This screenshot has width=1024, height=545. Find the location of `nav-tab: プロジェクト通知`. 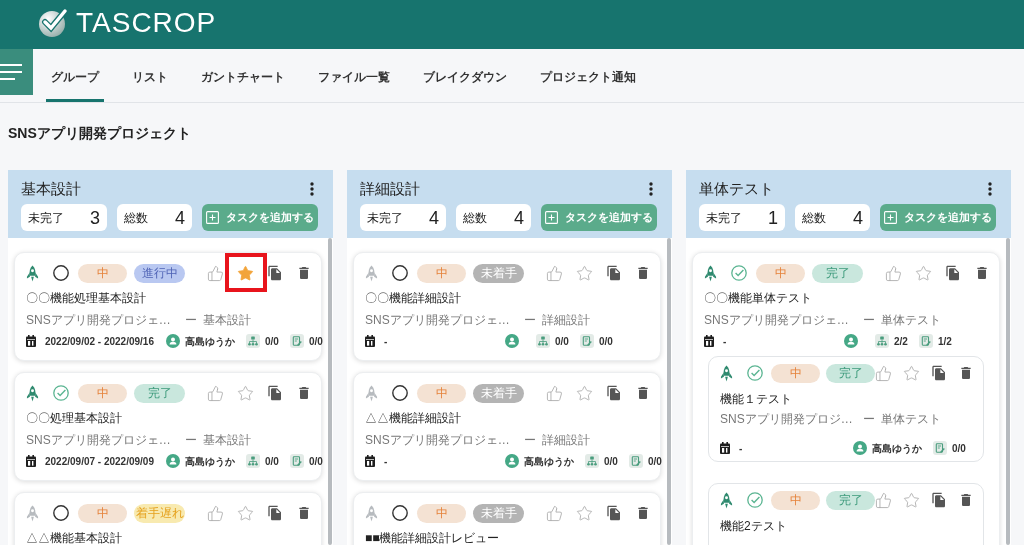

nav-tab: プロジェクト通知 is located at coordinates (588, 75).